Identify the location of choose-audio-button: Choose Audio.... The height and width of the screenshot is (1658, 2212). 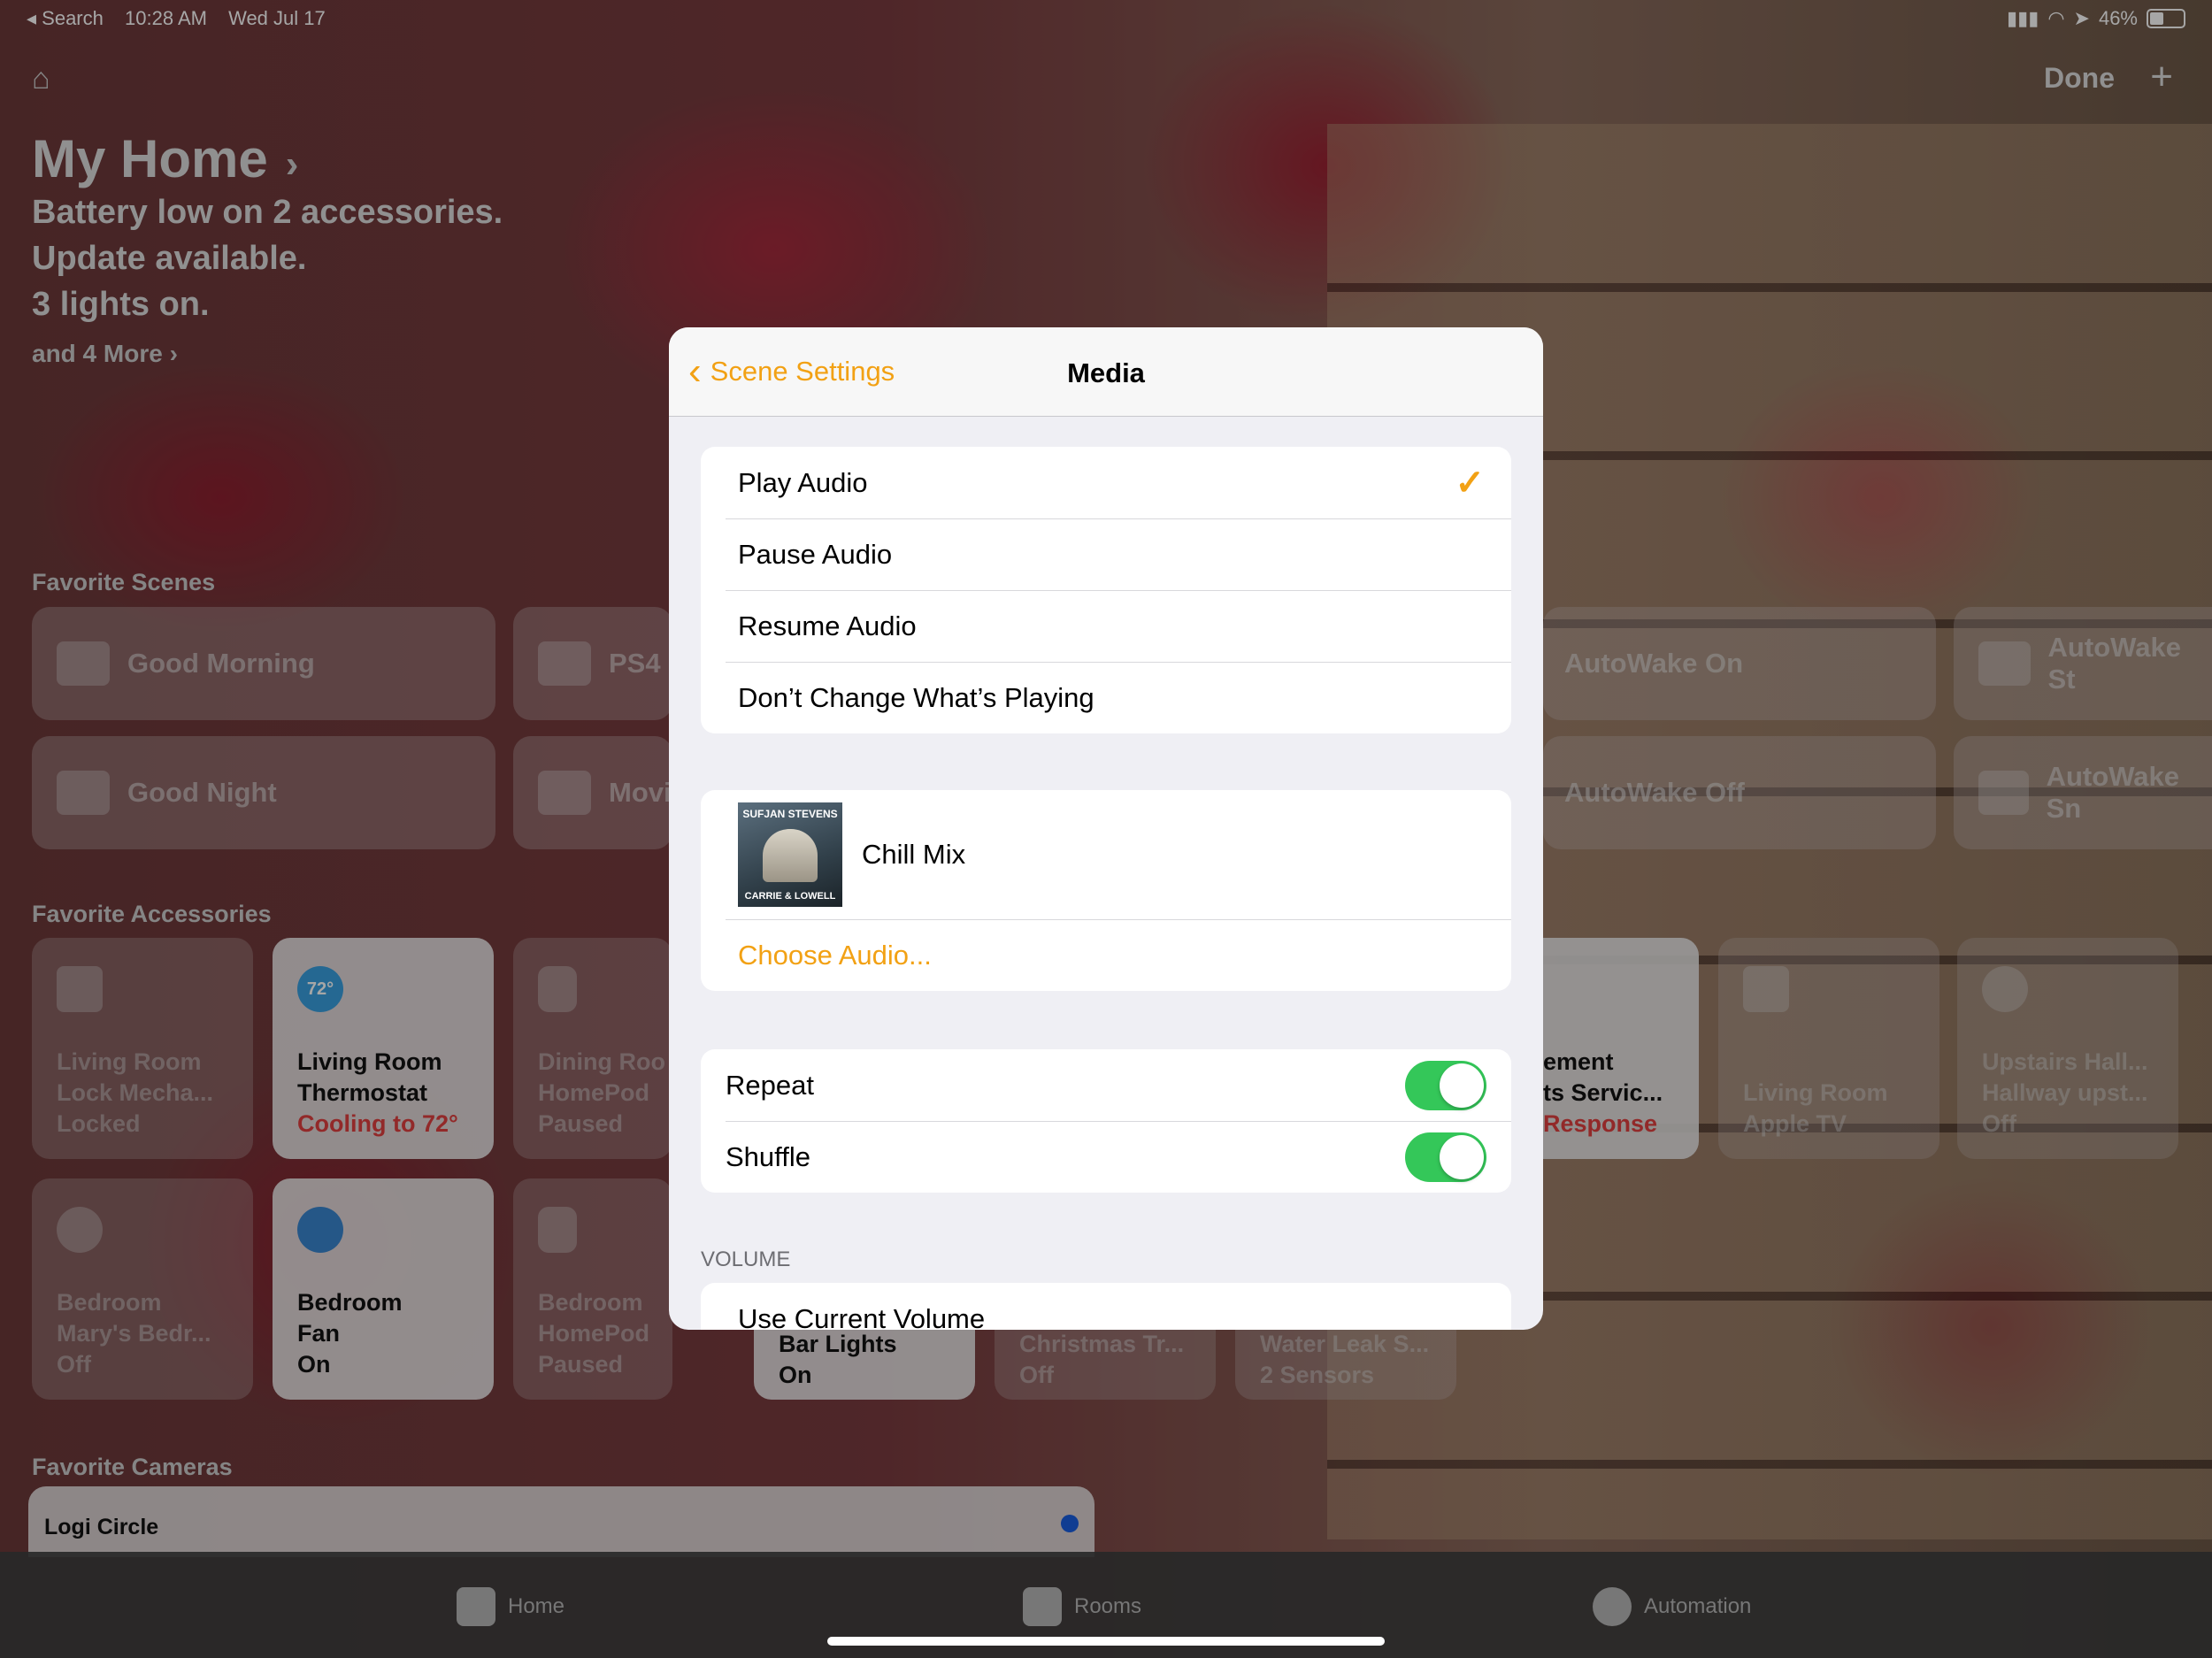
(1106, 955).